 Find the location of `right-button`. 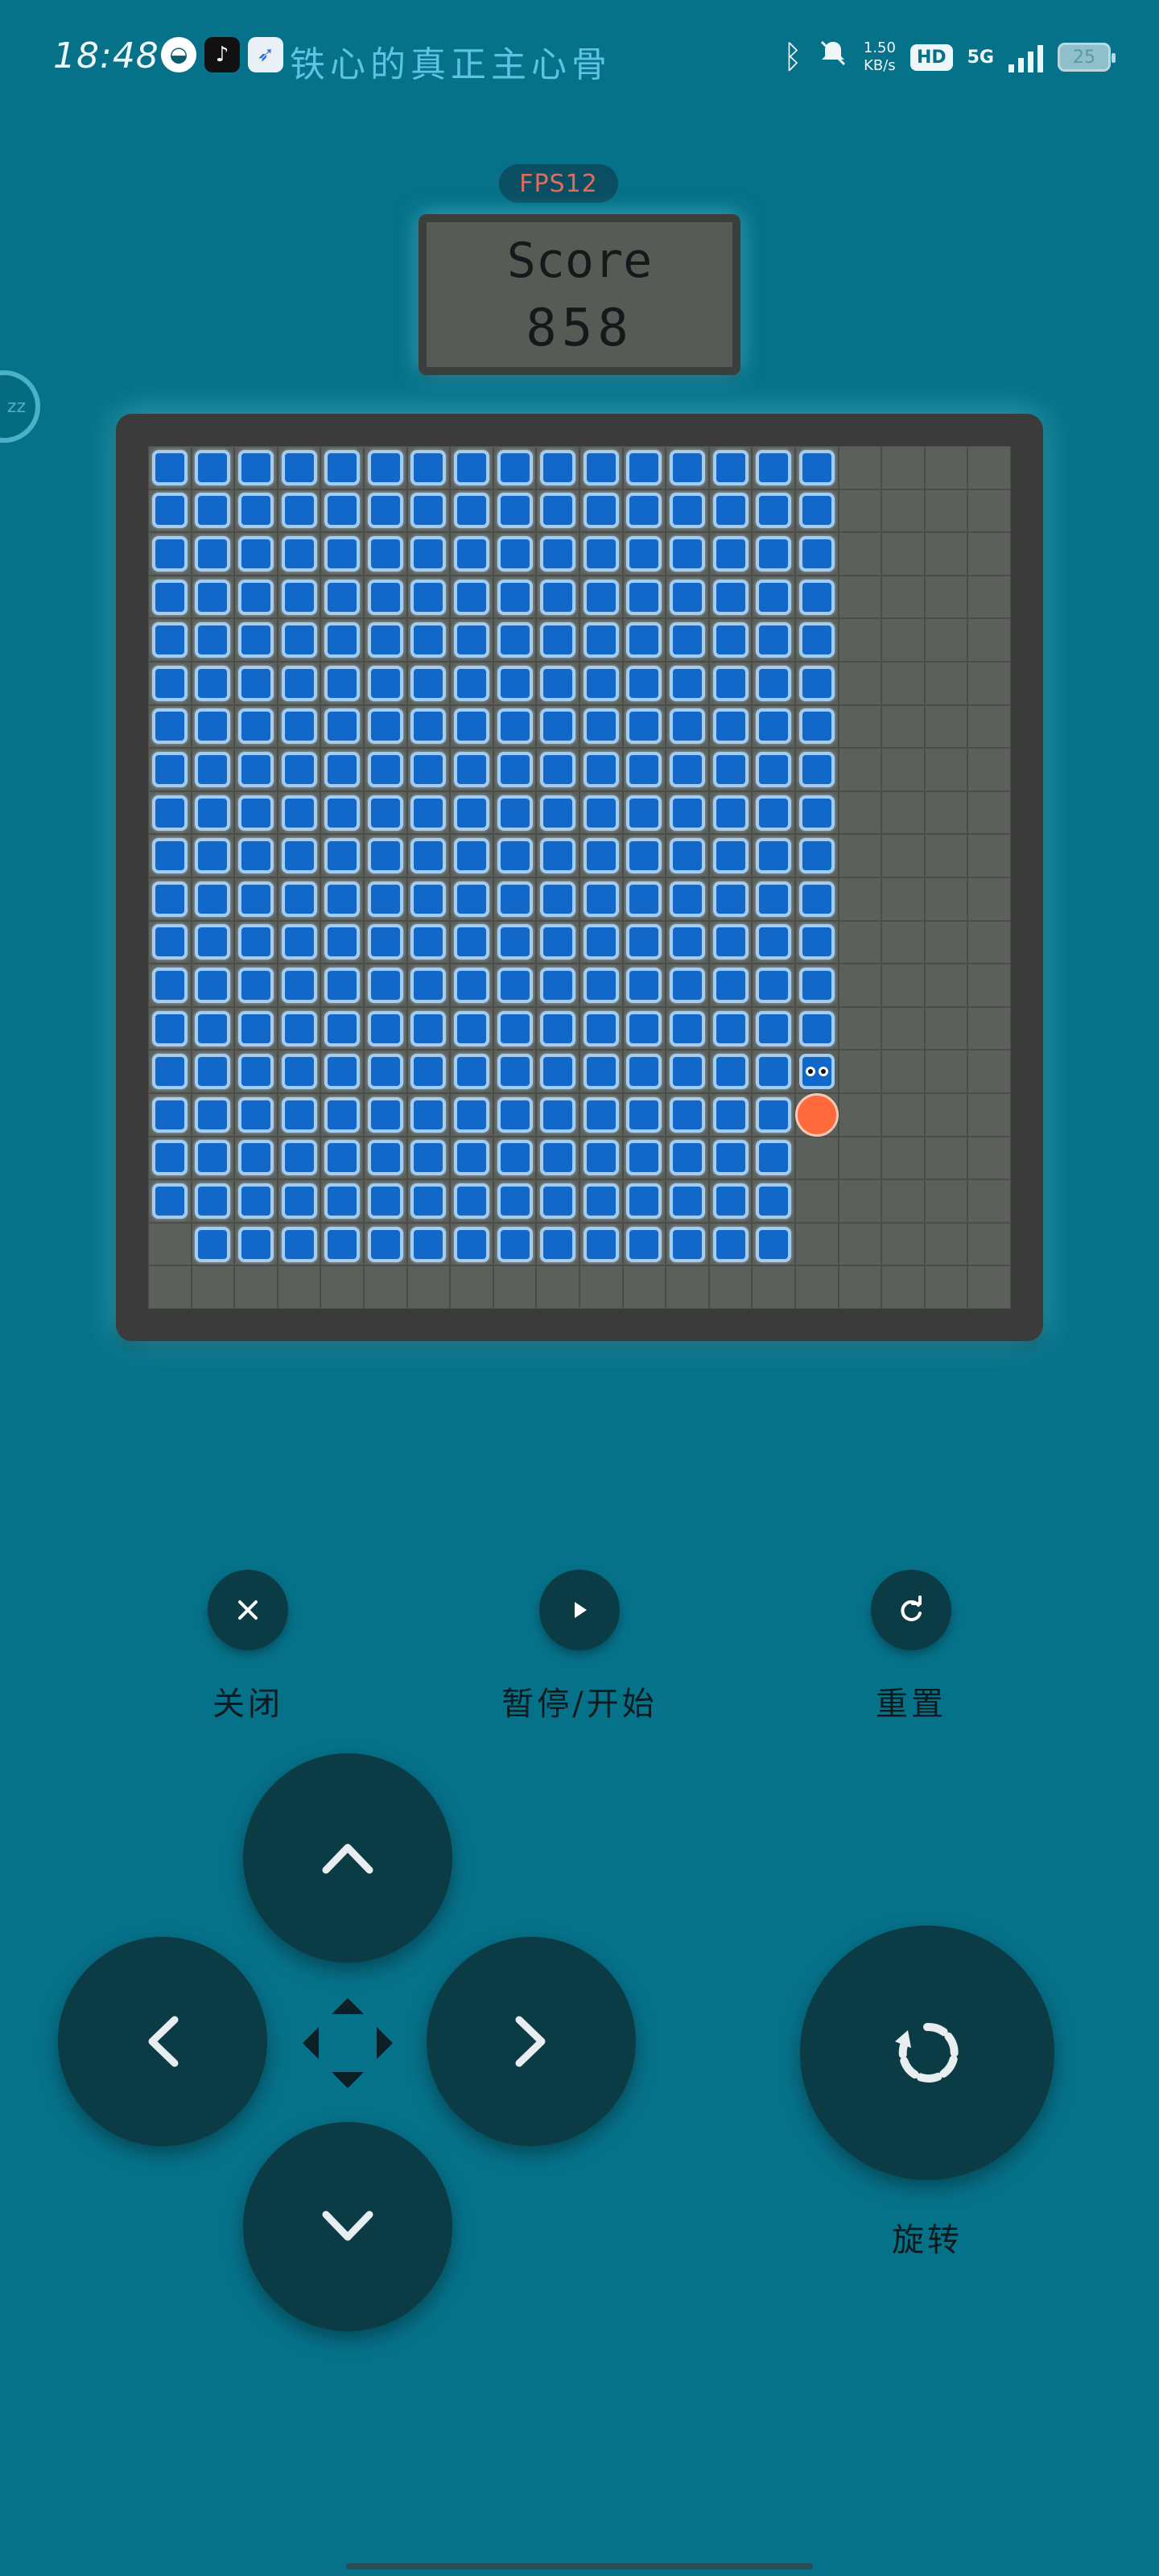

right-button is located at coordinates (531, 2041).